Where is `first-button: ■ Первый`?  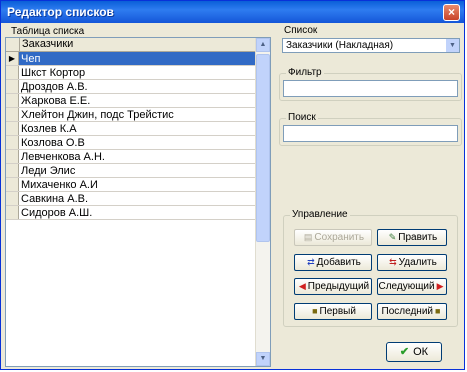
first-button: ■ Первый is located at coordinates (333, 311).